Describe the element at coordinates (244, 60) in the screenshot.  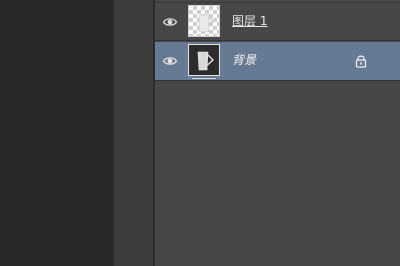
I see `layer-name: 背景` at that location.